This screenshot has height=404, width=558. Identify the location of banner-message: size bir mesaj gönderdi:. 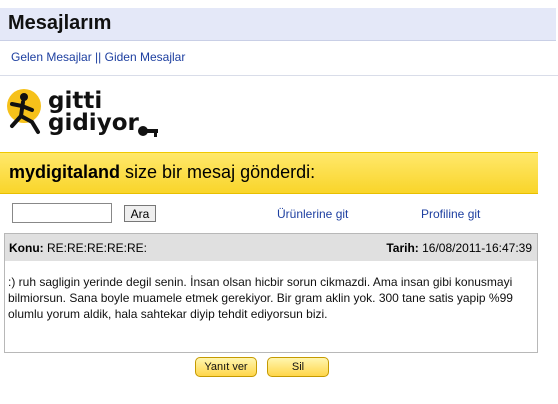
(220, 172).